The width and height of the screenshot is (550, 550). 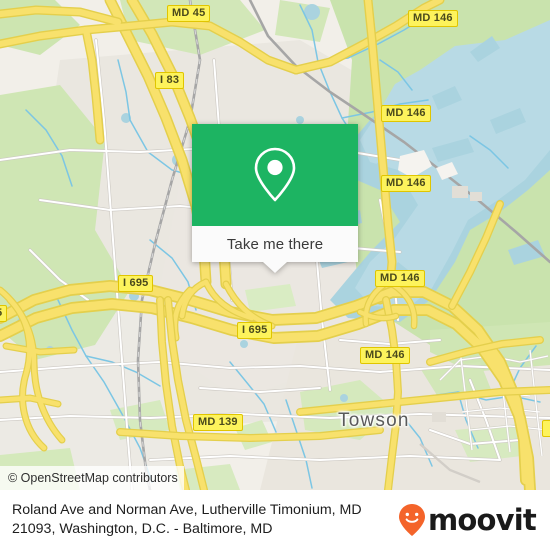 I want to click on callout-action-bar: Take me there, so click(x=275, y=249).